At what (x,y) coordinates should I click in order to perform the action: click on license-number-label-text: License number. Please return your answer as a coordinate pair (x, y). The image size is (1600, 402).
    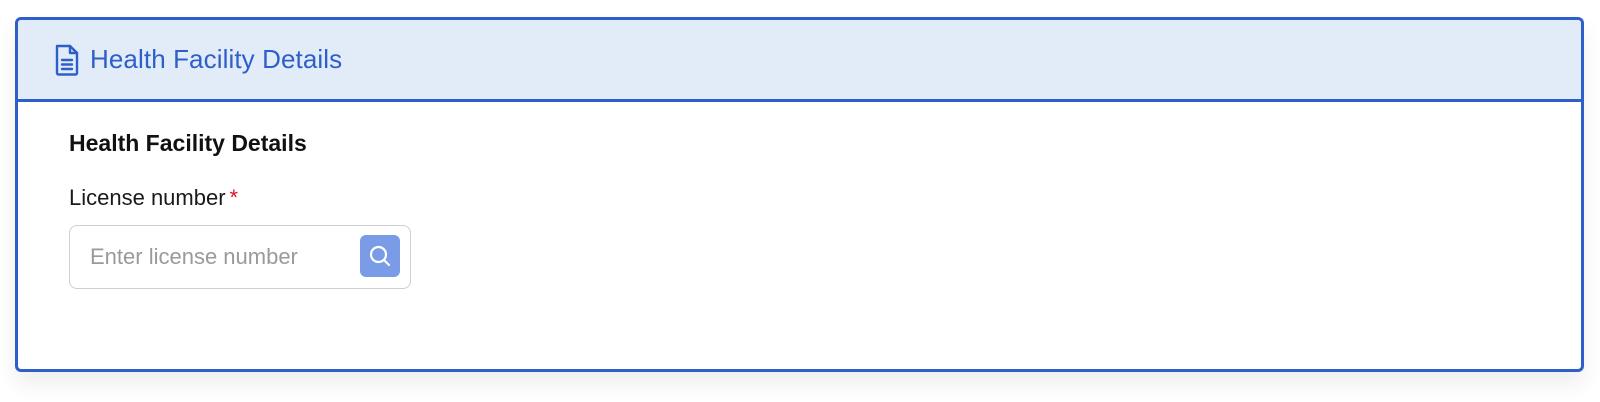
    Looking at the image, I should click on (147, 197).